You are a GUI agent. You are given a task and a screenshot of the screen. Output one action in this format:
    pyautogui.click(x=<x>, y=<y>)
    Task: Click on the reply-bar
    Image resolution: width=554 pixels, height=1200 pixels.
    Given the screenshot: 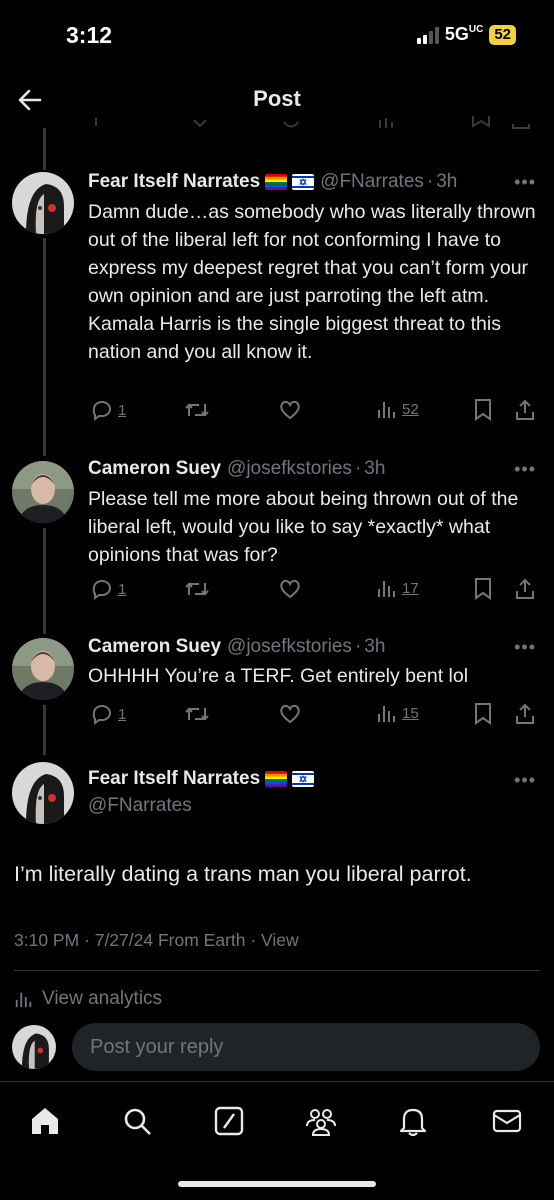 What is the action you would take?
    pyautogui.click(x=277, y=1048)
    